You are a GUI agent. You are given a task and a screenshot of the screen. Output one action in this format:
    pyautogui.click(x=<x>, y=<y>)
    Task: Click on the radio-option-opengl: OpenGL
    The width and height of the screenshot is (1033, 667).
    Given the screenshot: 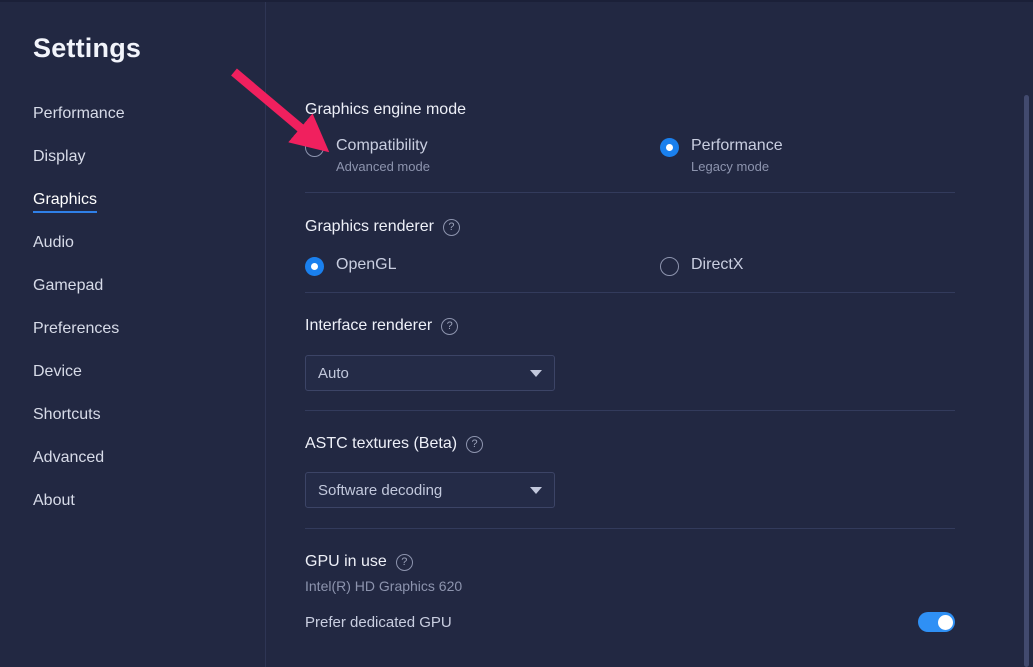 What is the action you would take?
    pyautogui.click(x=482, y=265)
    